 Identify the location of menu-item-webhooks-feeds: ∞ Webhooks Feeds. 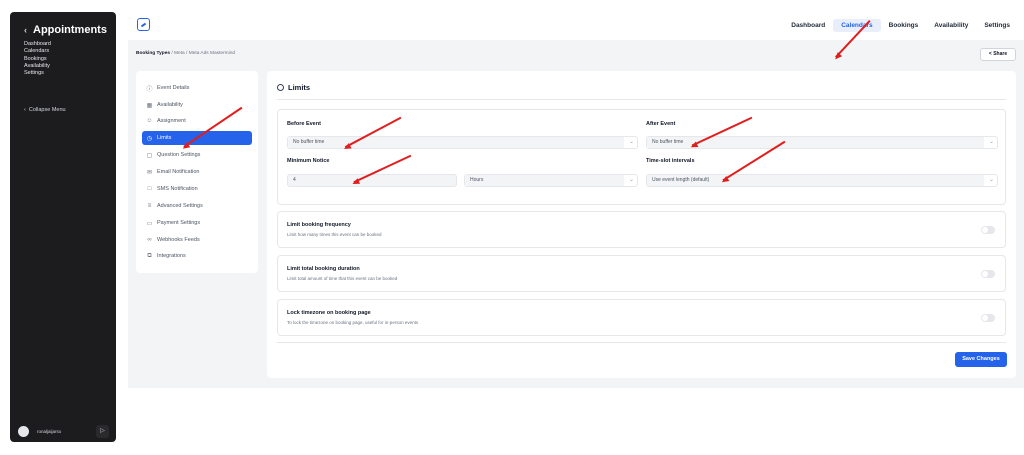
(197, 240).